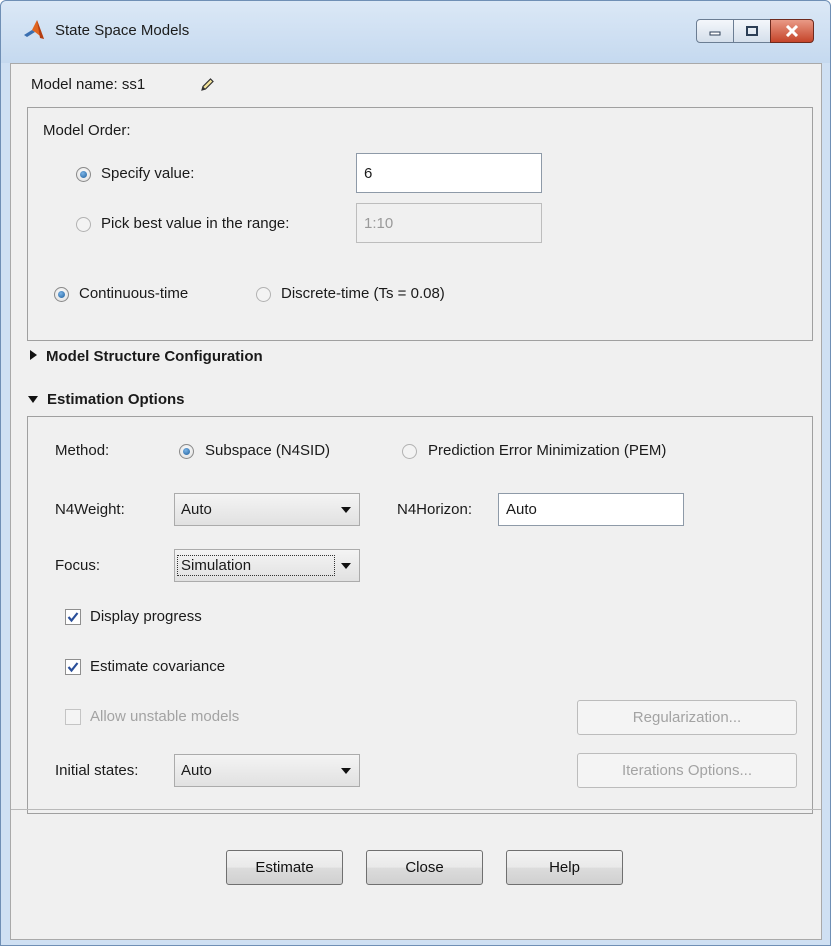 The image size is (831, 946). I want to click on subspace-label: Subspace (N4SID), so click(268, 450).